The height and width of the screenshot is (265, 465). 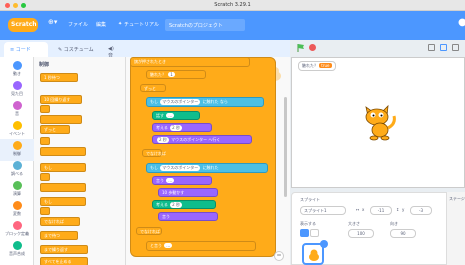 I want to click on scratch-logo-icon: Scratch, so click(x=24, y=24).